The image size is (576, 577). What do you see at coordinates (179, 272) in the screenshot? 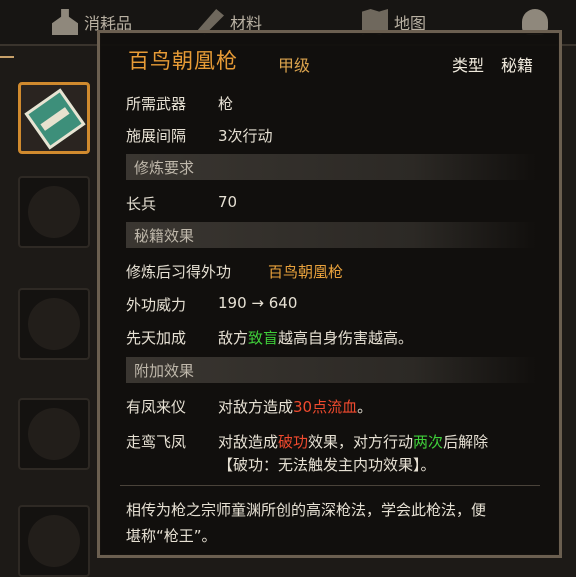
I see `learn-label: 修炼后习得外功` at bounding box center [179, 272].